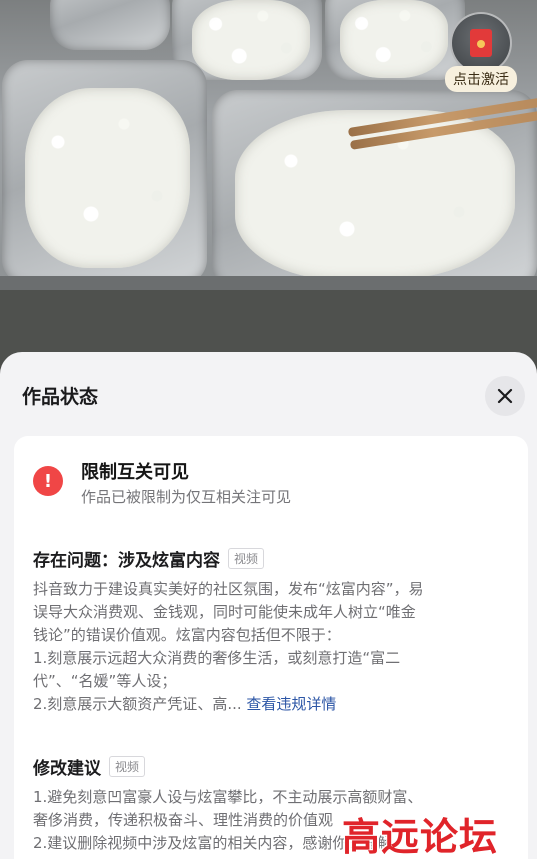  I want to click on issue-heading: 存在问题：涉及炫富内容, so click(126, 561).